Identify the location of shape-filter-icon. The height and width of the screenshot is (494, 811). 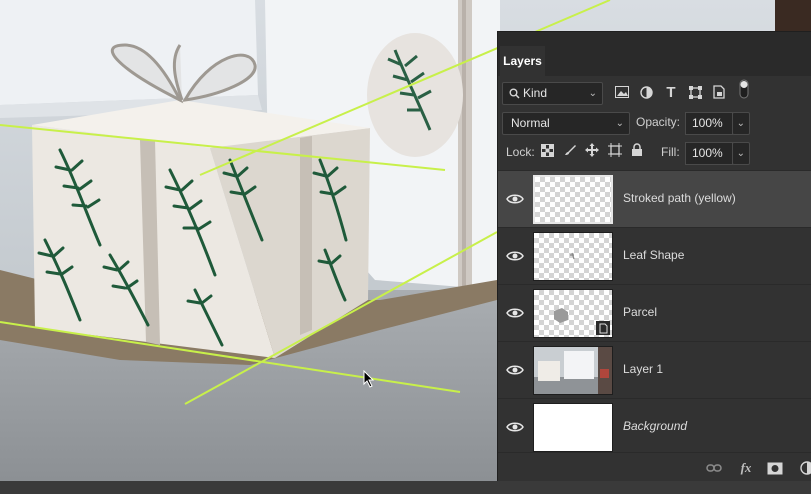
(695, 92).